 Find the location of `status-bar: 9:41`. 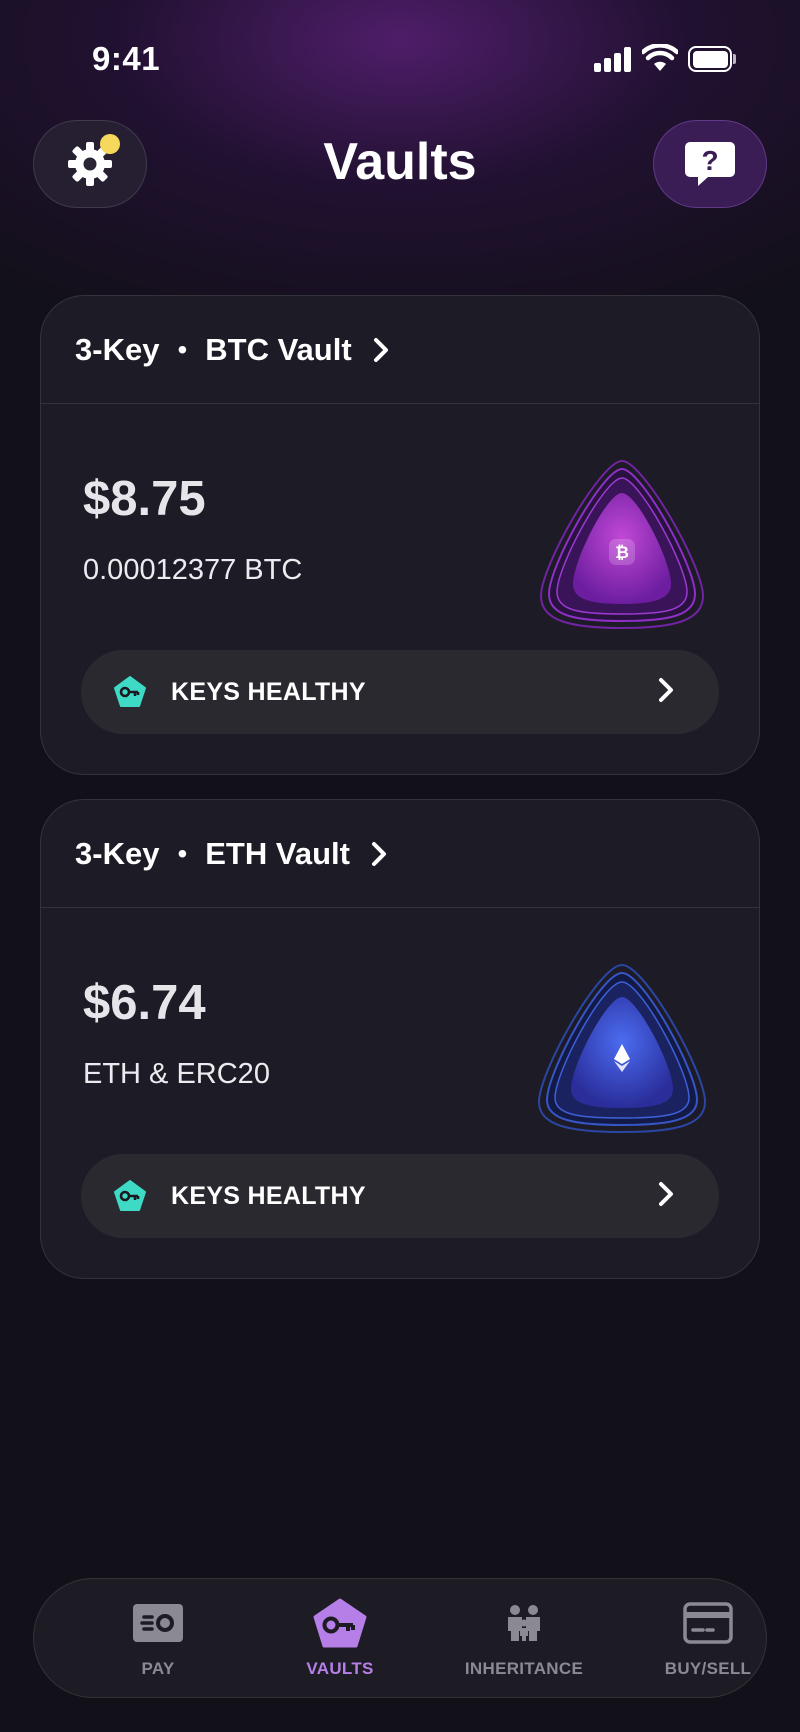

status-bar: 9:41 is located at coordinates (400, 58).